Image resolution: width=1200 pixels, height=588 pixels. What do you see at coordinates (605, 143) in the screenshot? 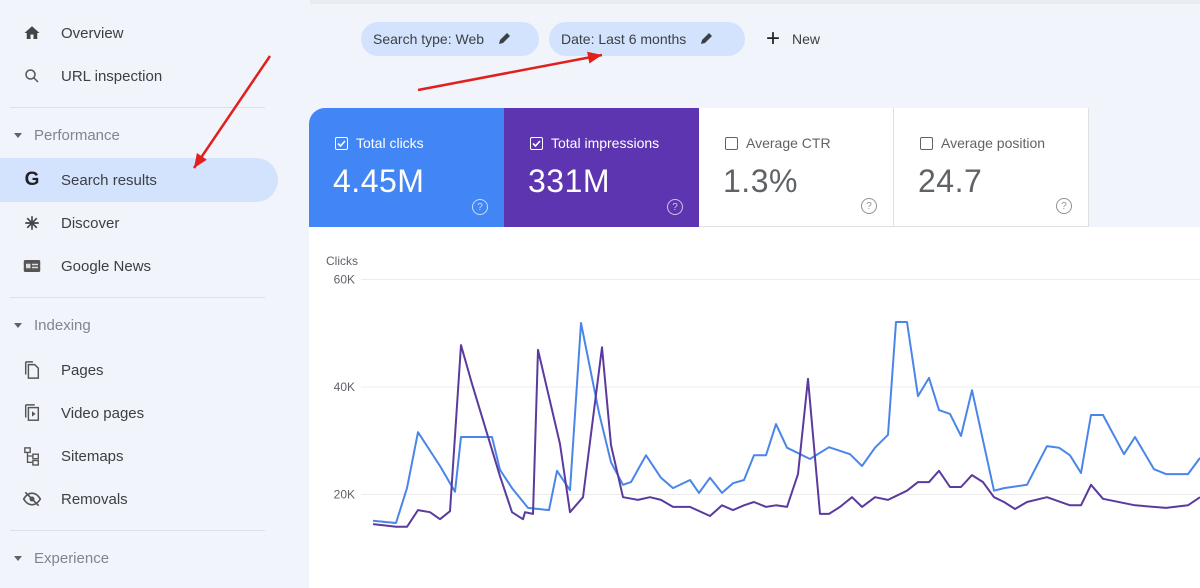
I see `metric-label: Total impressions` at bounding box center [605, 143].